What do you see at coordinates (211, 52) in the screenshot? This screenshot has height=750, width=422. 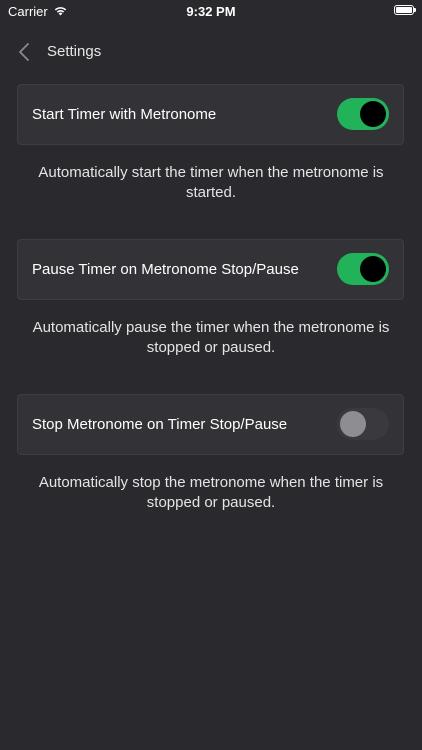 I see `nav-bar: Settings` at bounding box center [211, 52].